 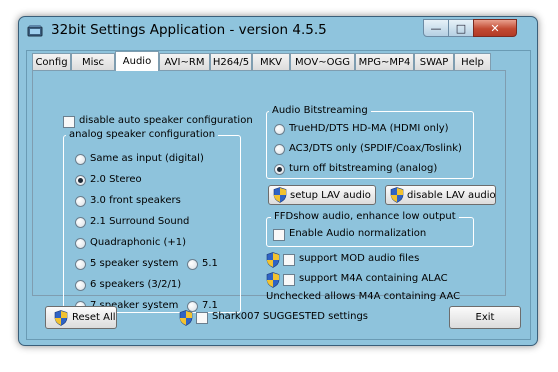 I want to click on exit-label: Exit, so click(x=485, y=317).